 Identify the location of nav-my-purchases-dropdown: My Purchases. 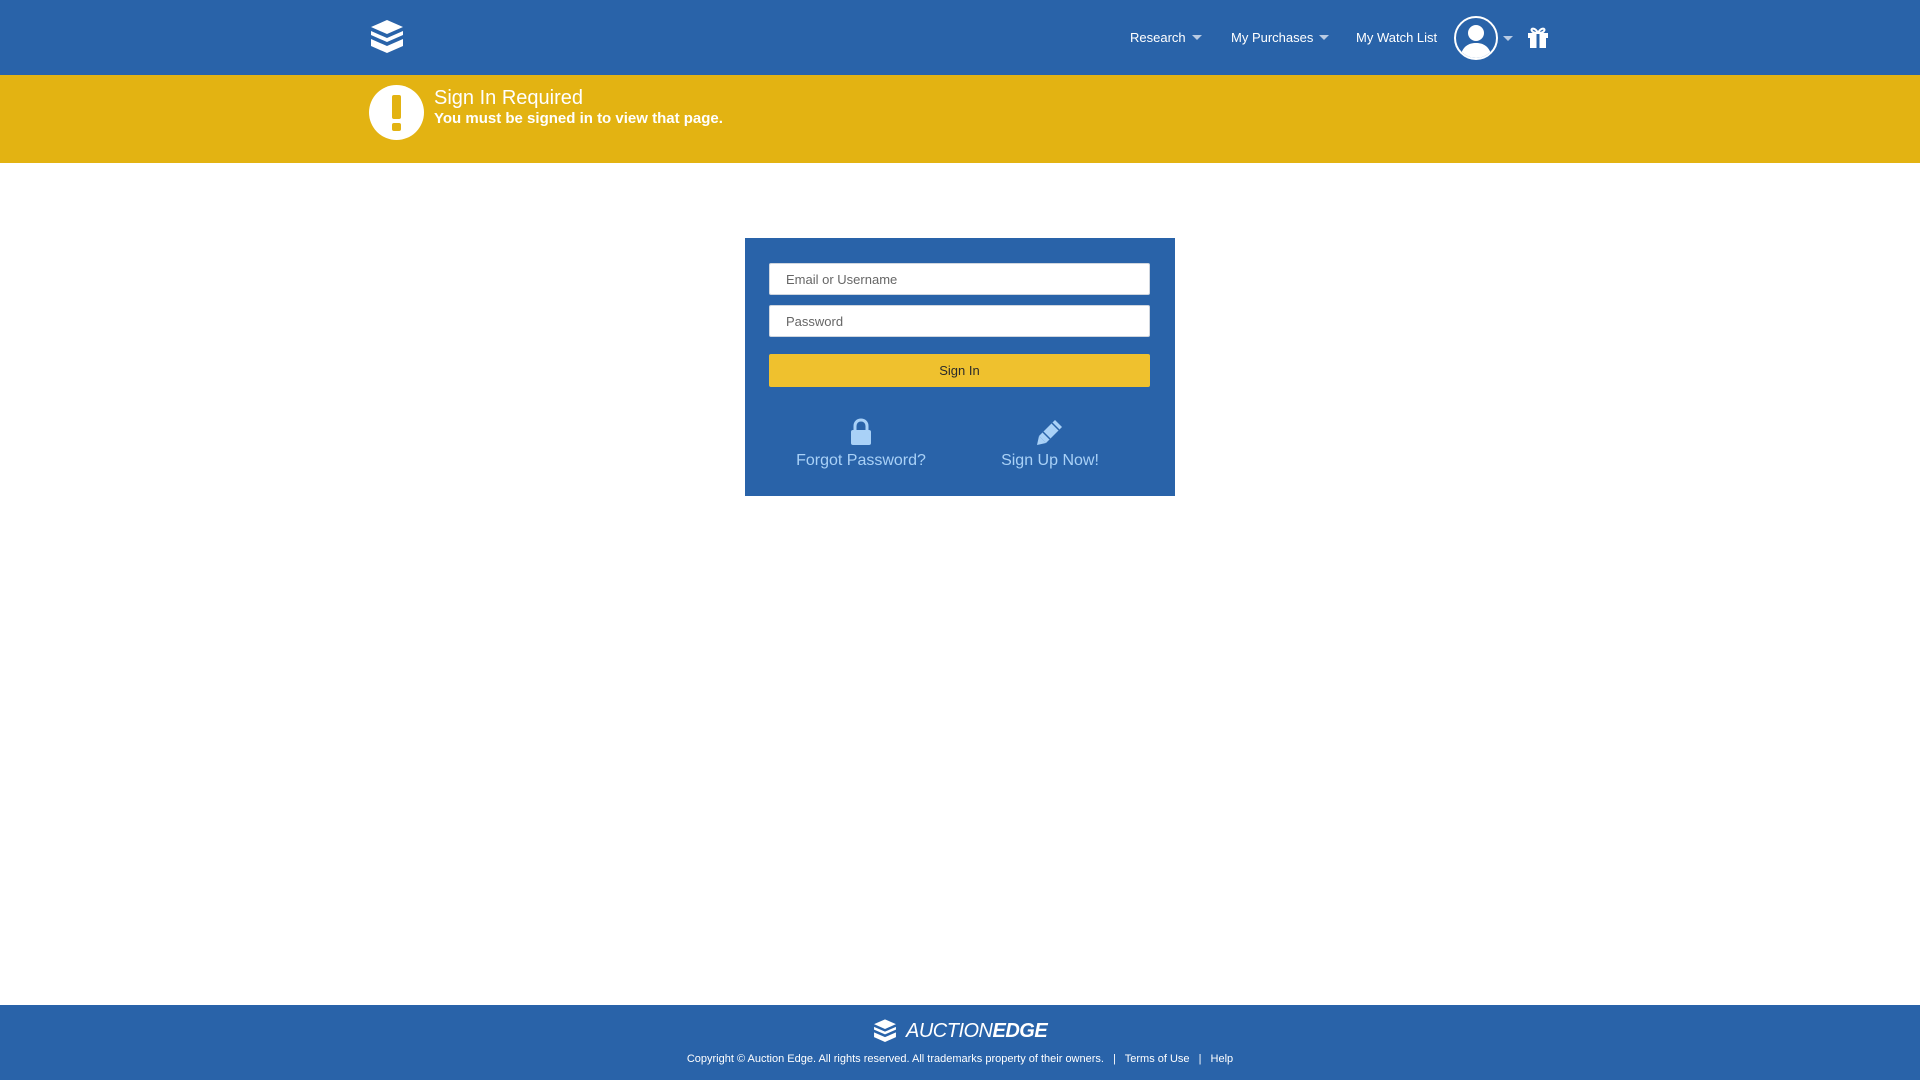
(1280, 37).